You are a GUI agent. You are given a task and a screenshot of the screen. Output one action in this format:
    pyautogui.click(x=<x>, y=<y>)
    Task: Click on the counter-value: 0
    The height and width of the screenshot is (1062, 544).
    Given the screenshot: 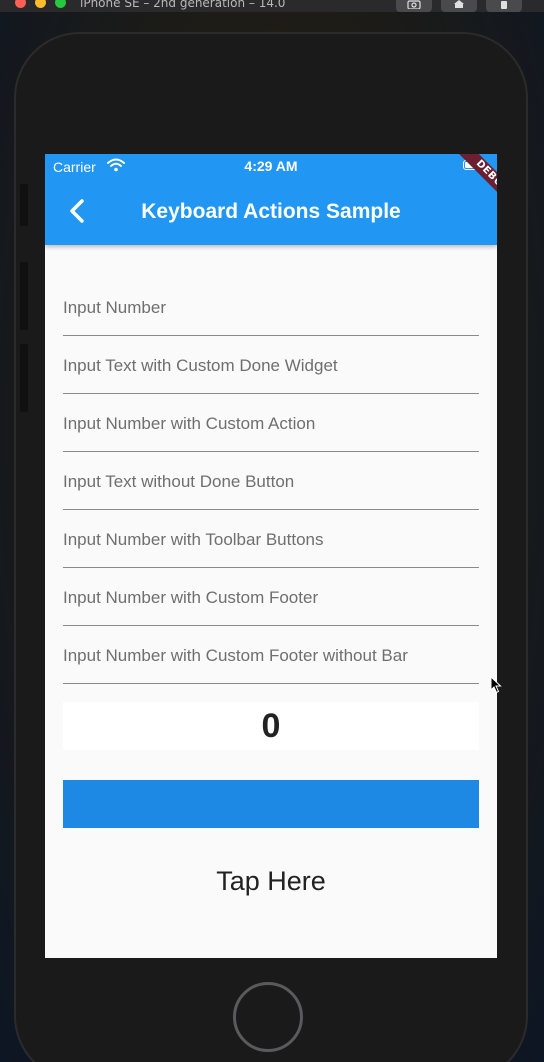 What is the action you would take?
    pyautogui.click(x=271, y=726)
    